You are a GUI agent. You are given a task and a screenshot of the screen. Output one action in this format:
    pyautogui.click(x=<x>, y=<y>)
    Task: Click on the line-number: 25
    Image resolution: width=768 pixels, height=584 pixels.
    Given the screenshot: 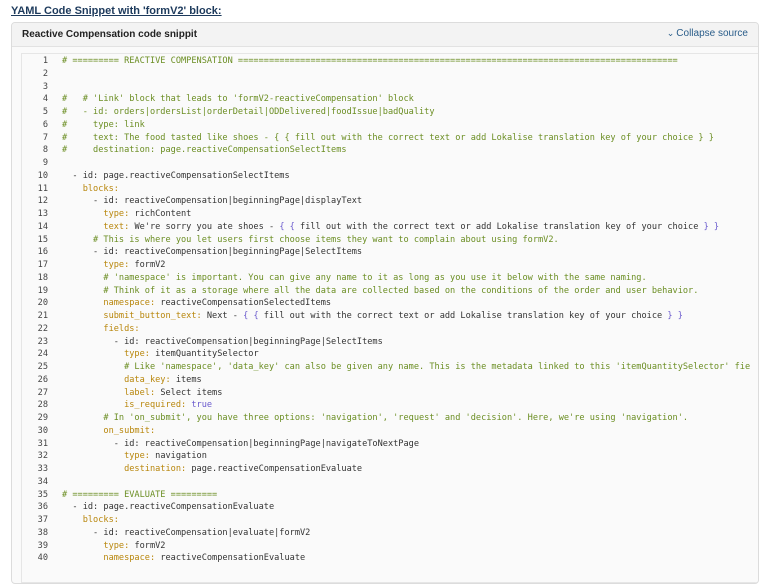 What is the action you would take?
    pyautogui.click(x=42, y=367)
    